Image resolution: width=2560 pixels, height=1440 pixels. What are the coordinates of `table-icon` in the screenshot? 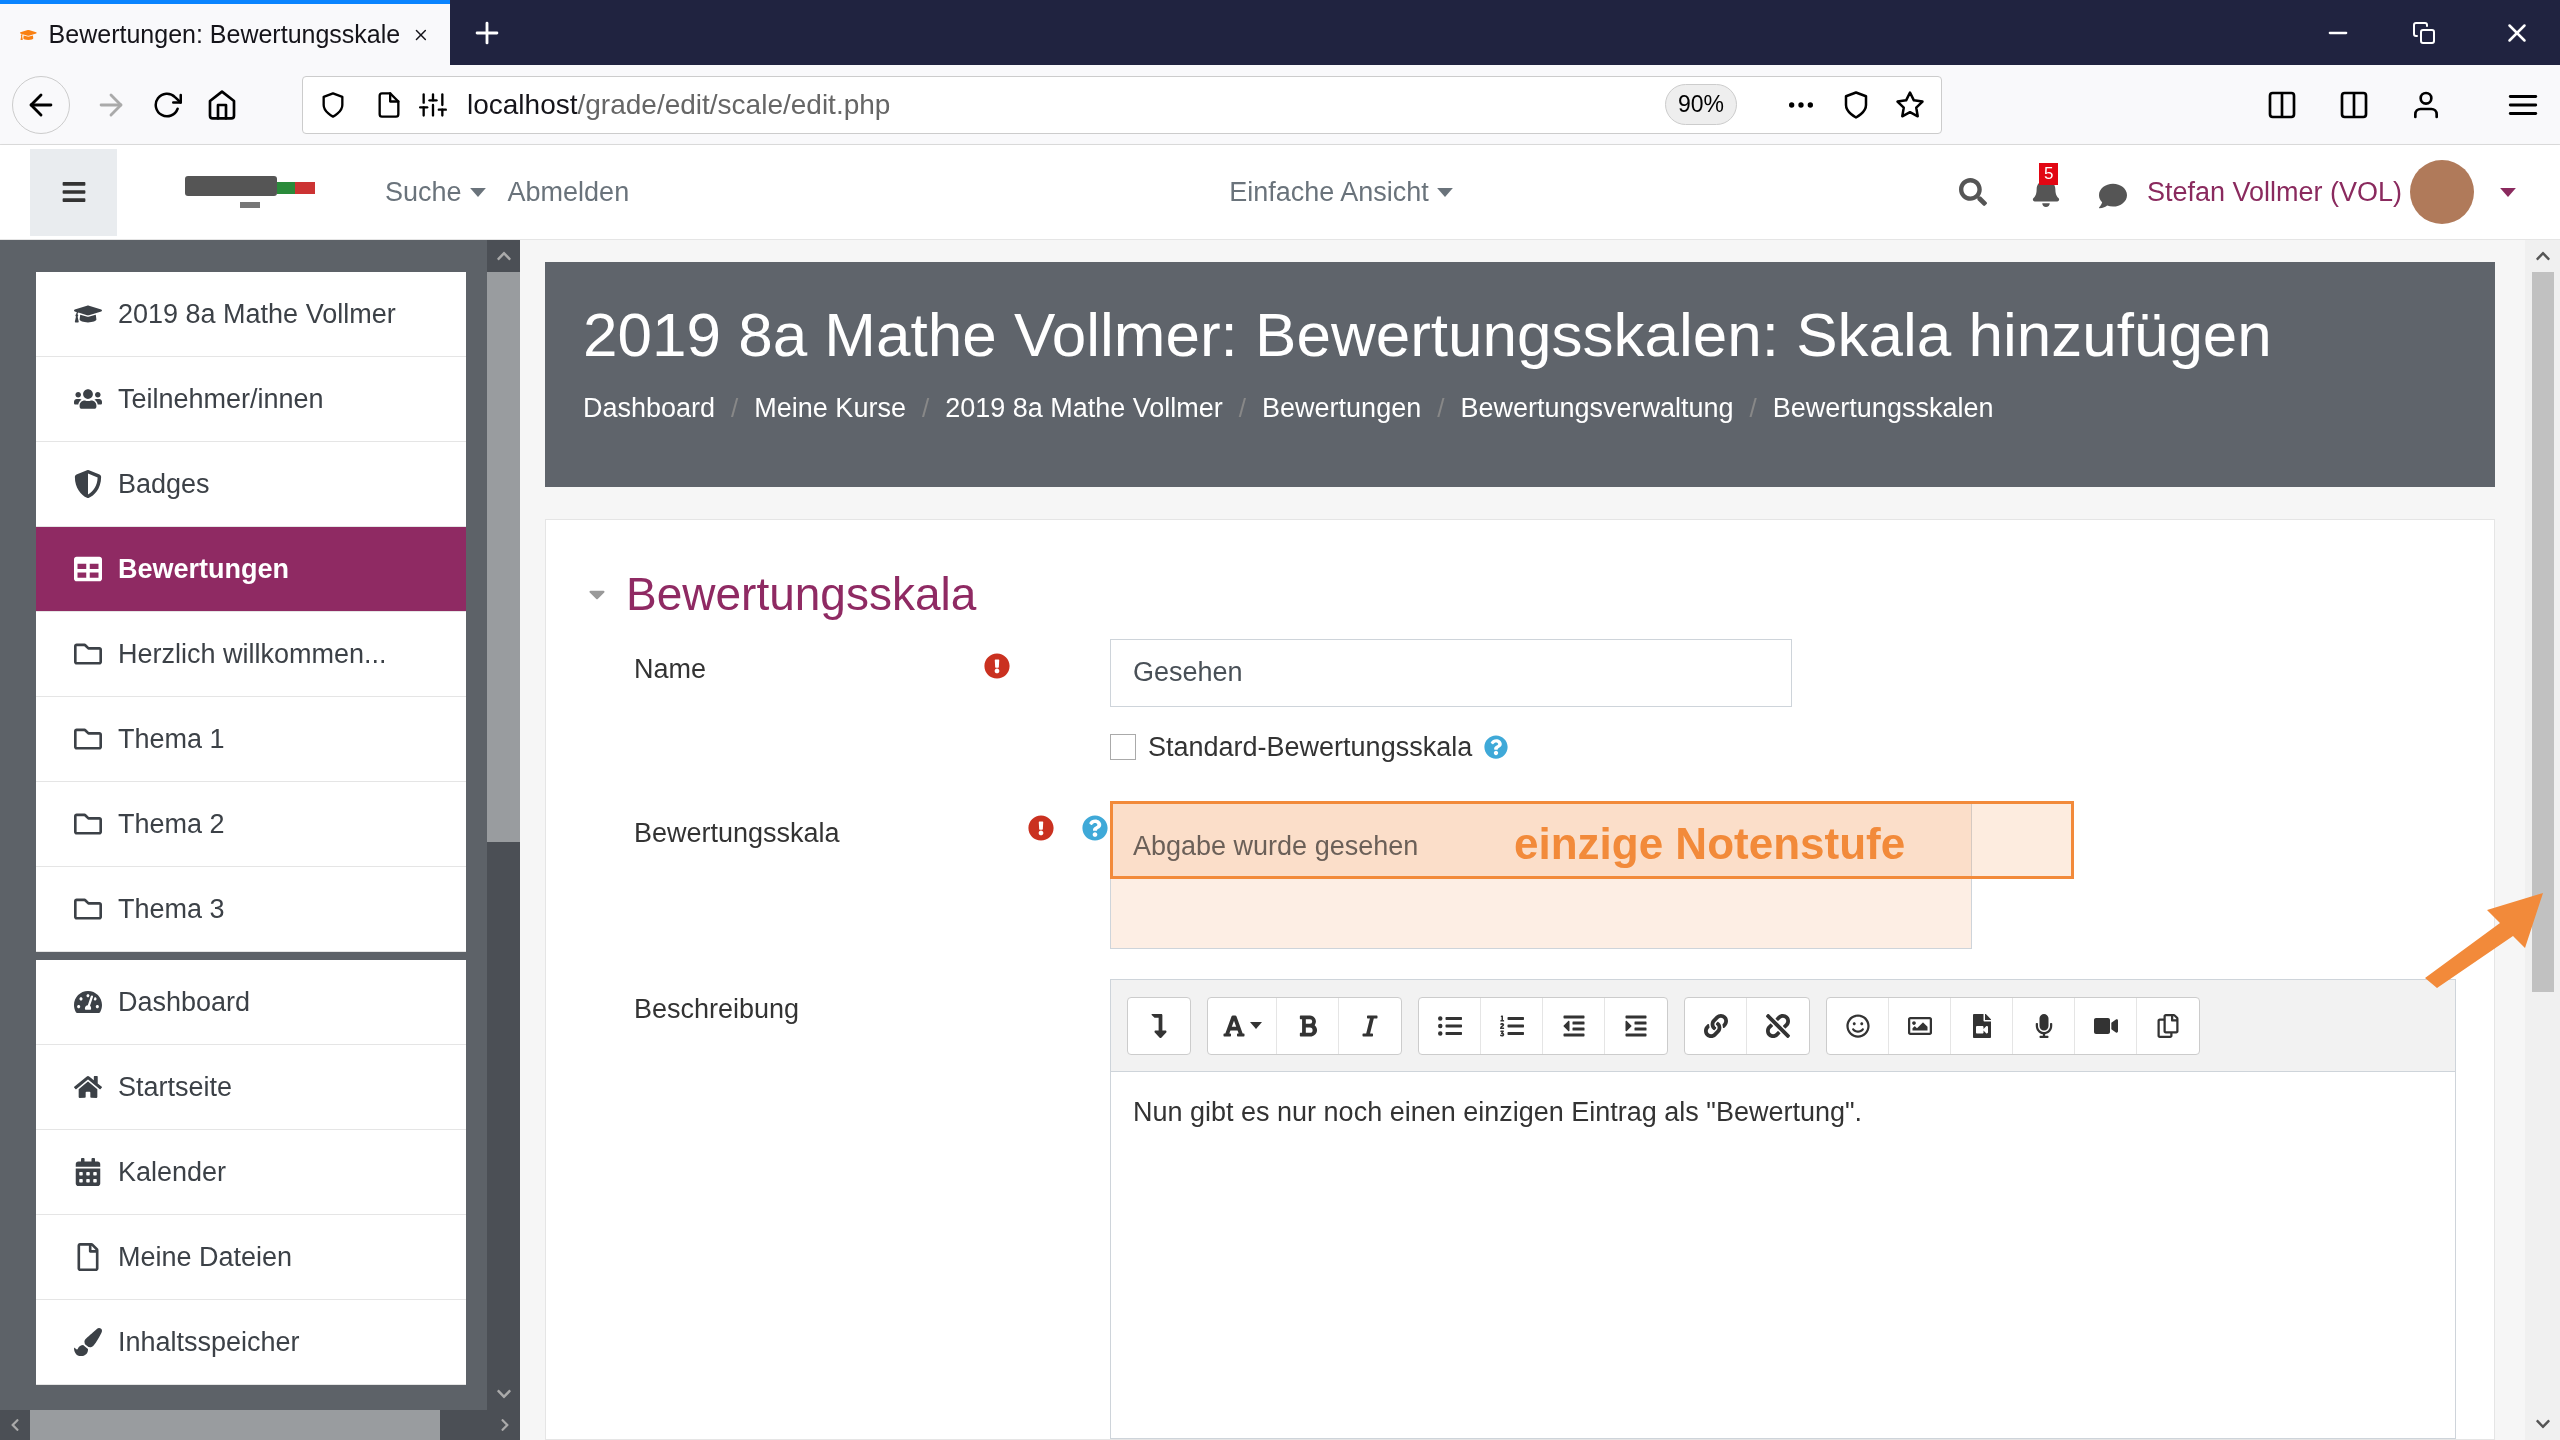 It's located at (88, 569).